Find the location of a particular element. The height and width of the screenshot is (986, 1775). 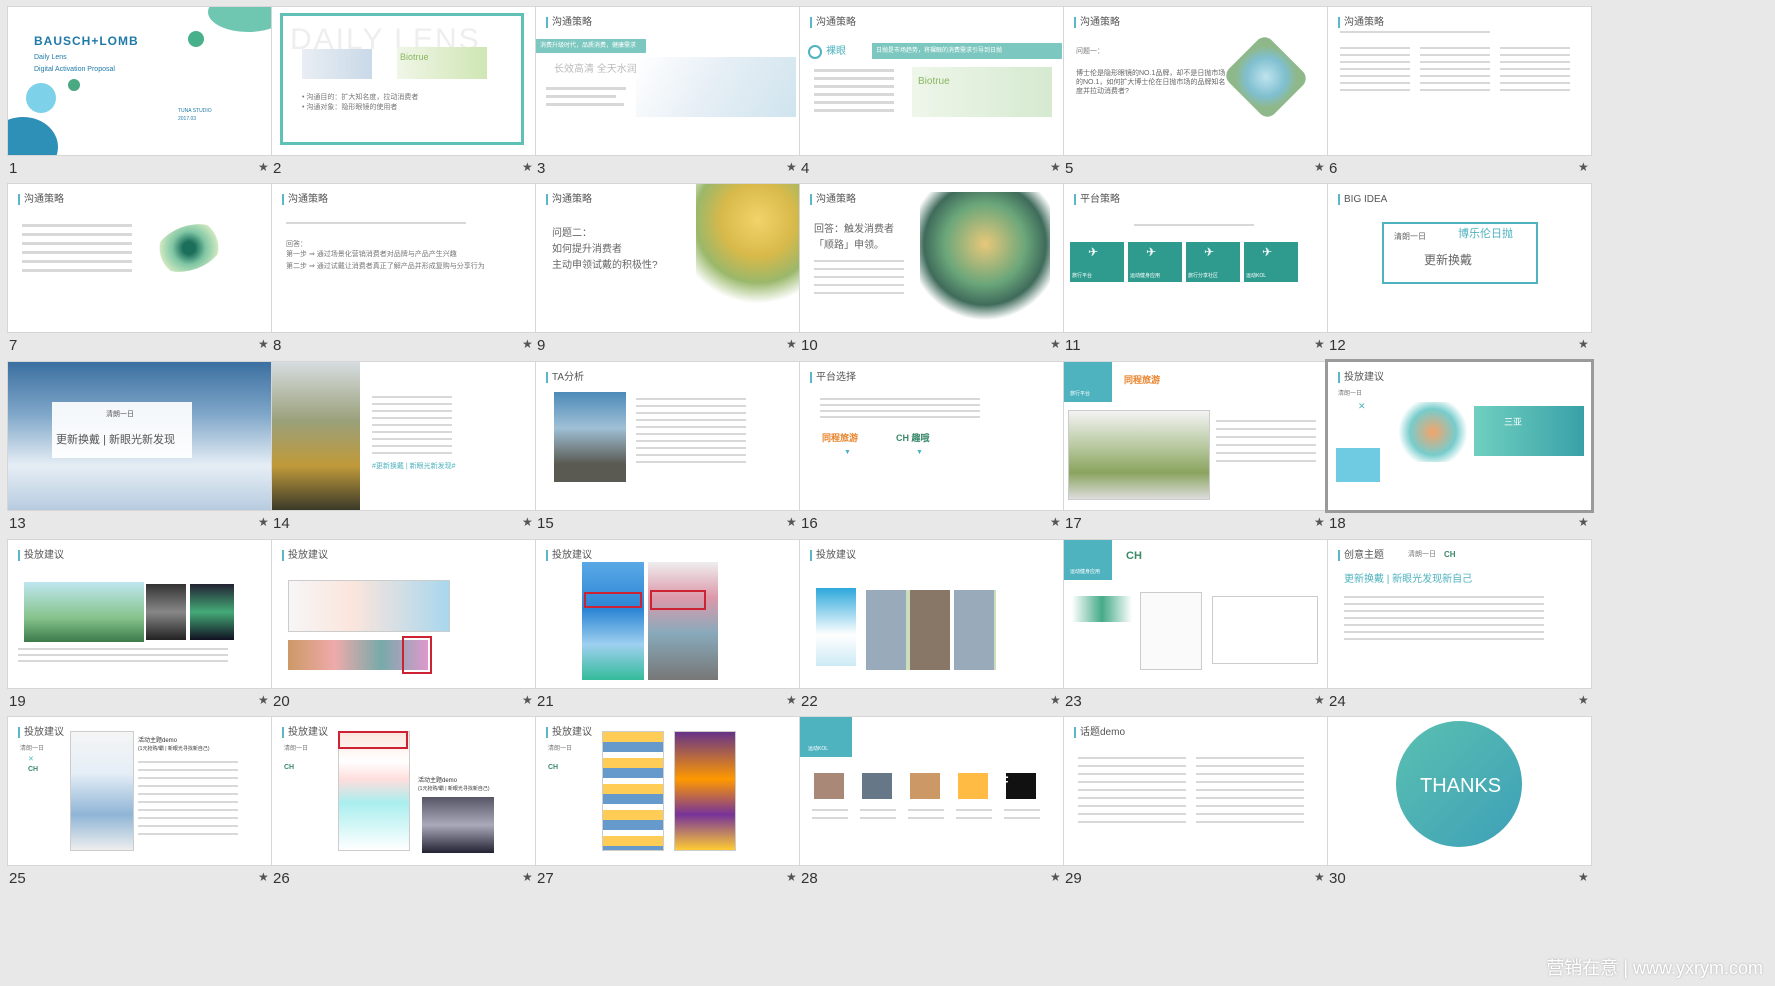

platform-tile-icon: ✈ is located at coordinates (1151, 252).